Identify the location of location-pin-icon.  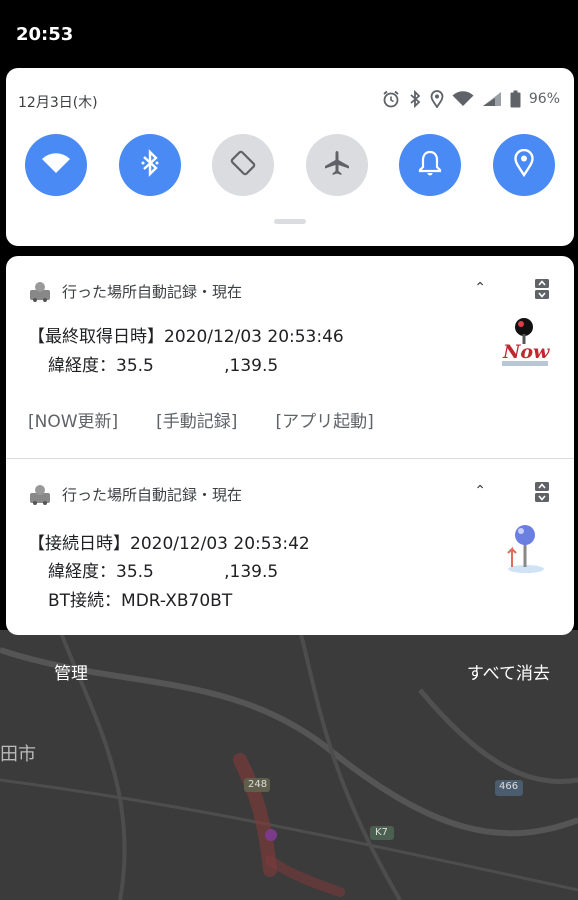
(524, 164).